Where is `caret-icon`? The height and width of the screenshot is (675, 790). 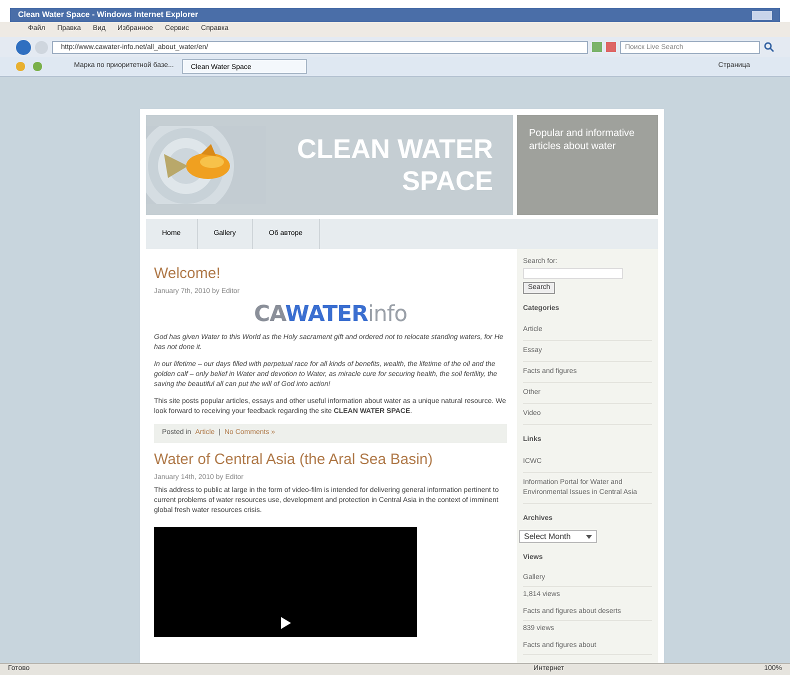 caret-icon is located at coordinates (589, 536).